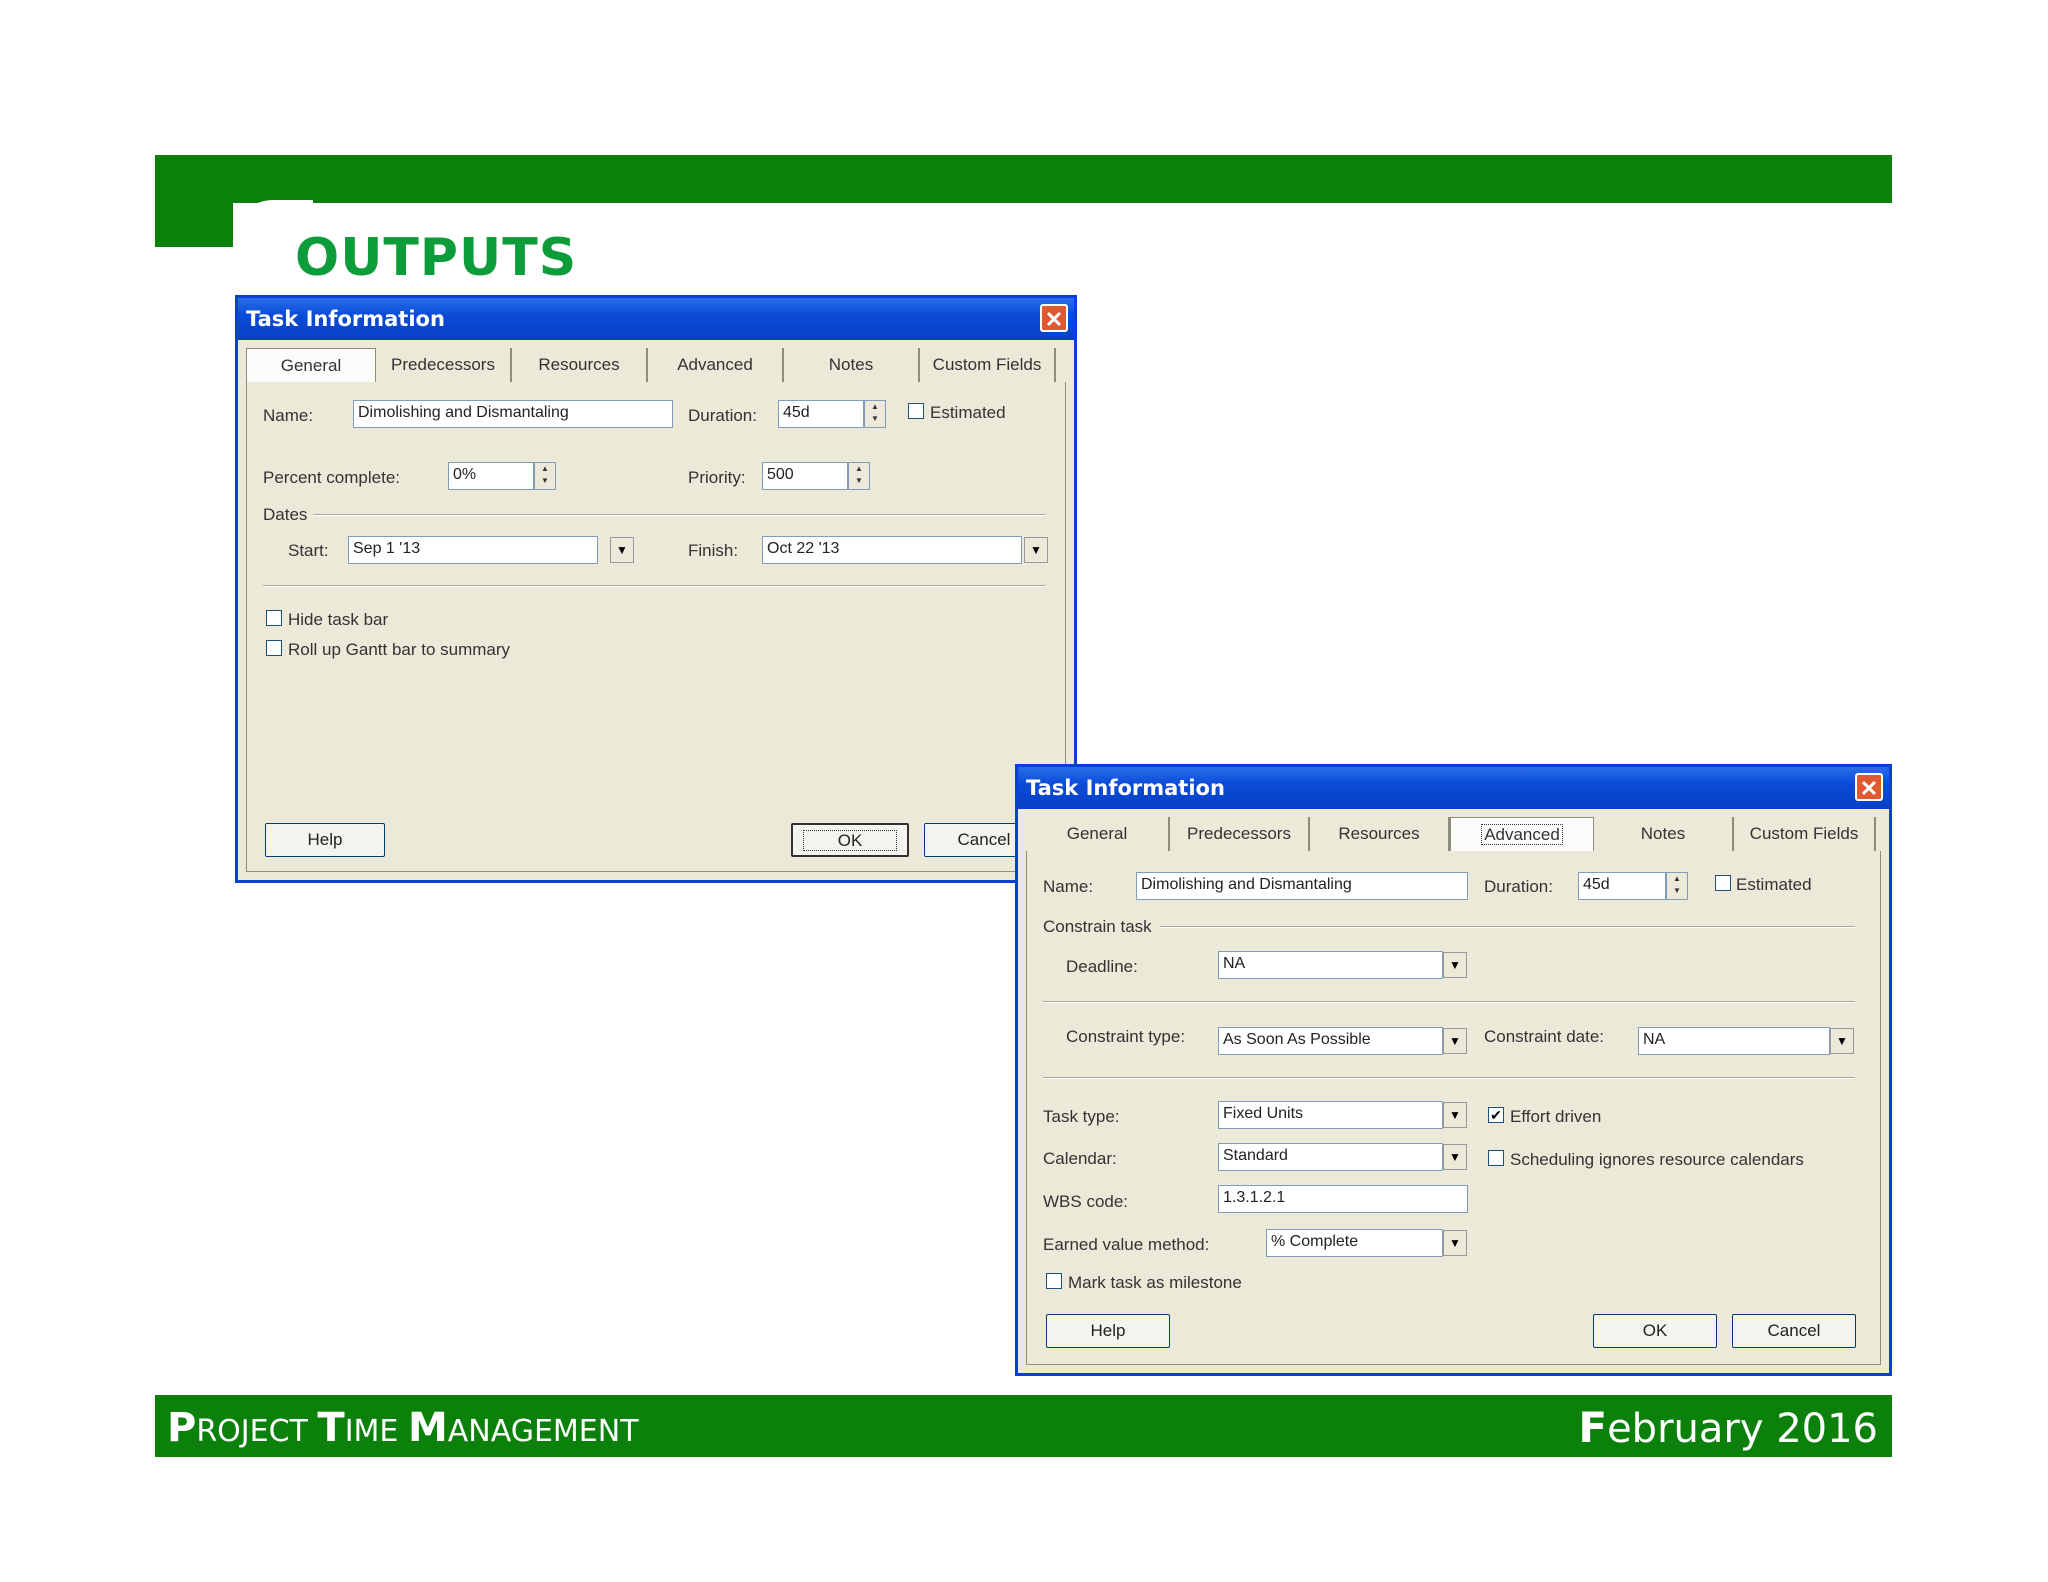  I want to click on constraint-type-dropdown-icon: ▼, so click(1455, 1041).